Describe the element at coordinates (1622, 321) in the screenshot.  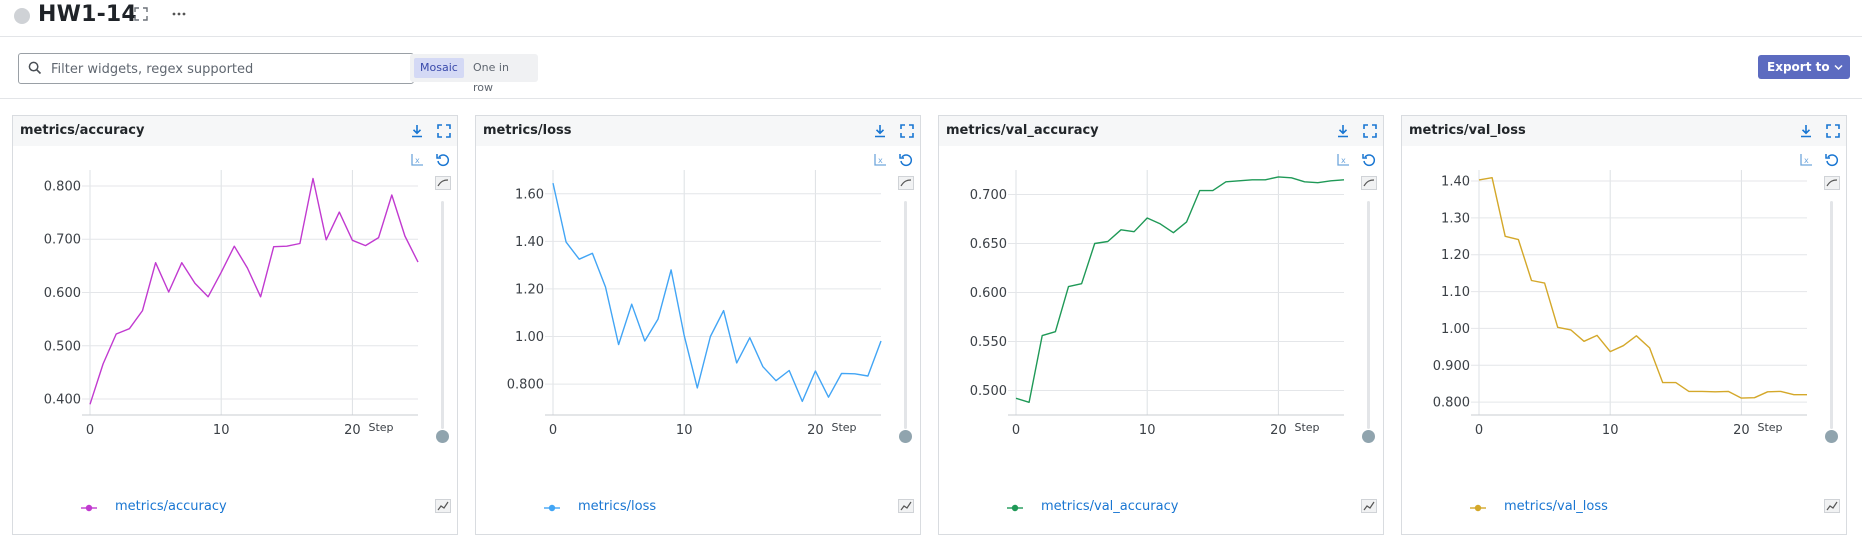
I see `line-chart: 0 10 20 0.800 0.900 1.00 1.10 1.20 1.30 1.40 Step` at that location.